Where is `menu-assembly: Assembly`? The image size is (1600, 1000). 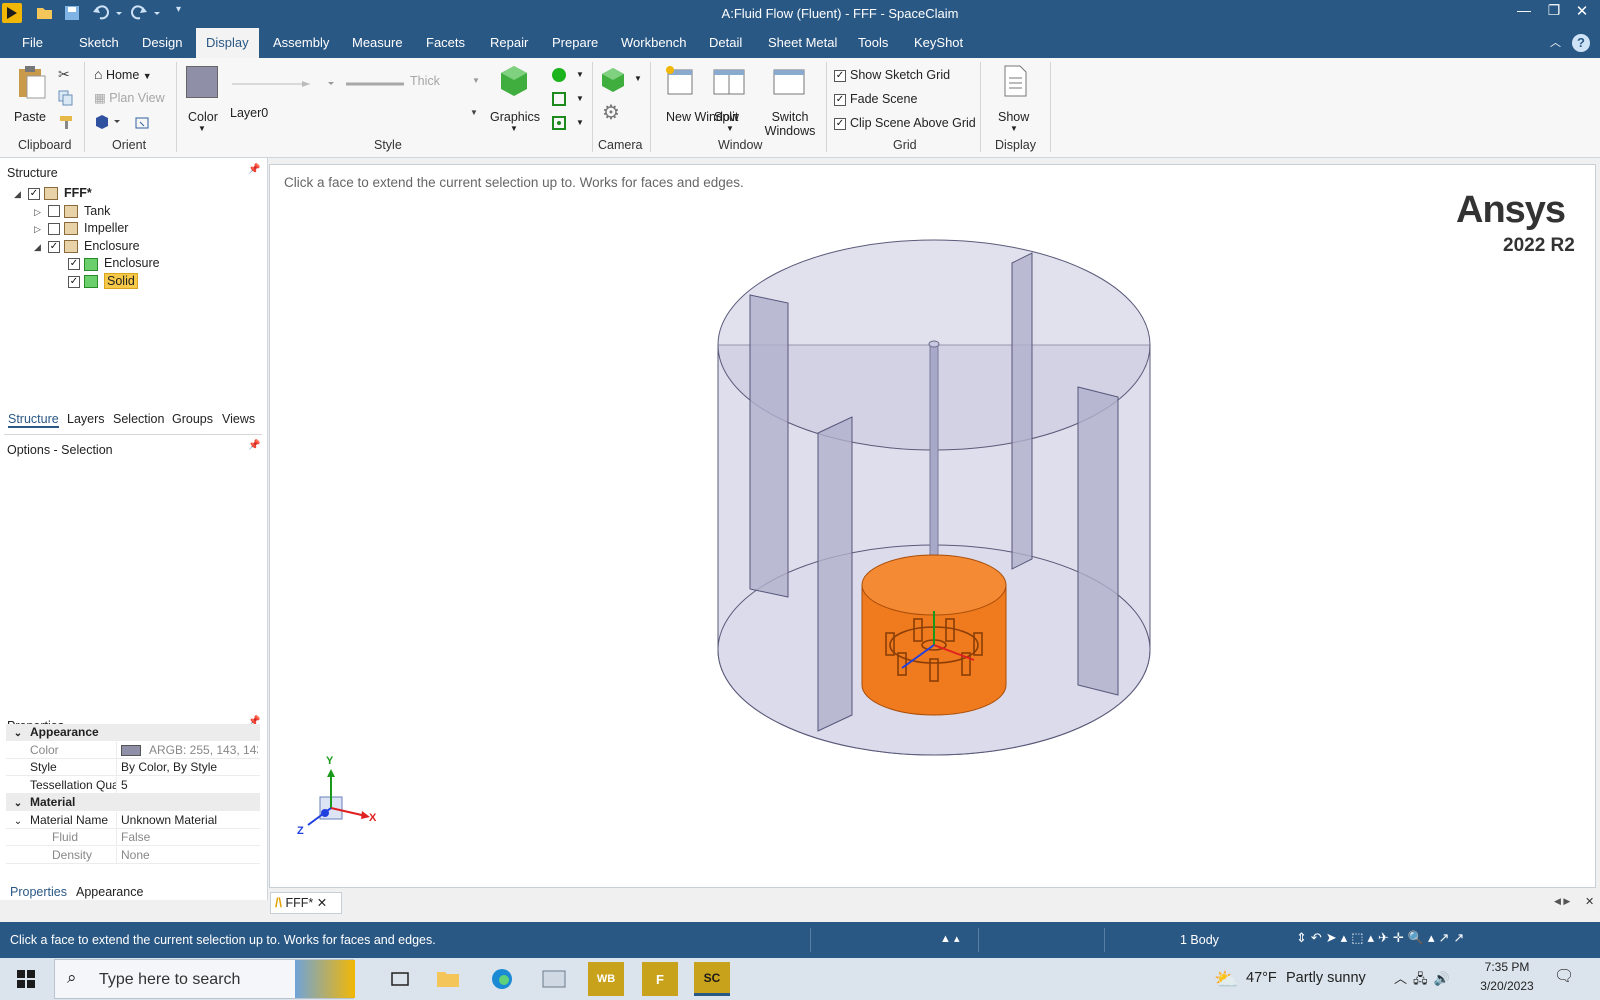 menu-assembly: Assembly is located at coordinates (301, 43).